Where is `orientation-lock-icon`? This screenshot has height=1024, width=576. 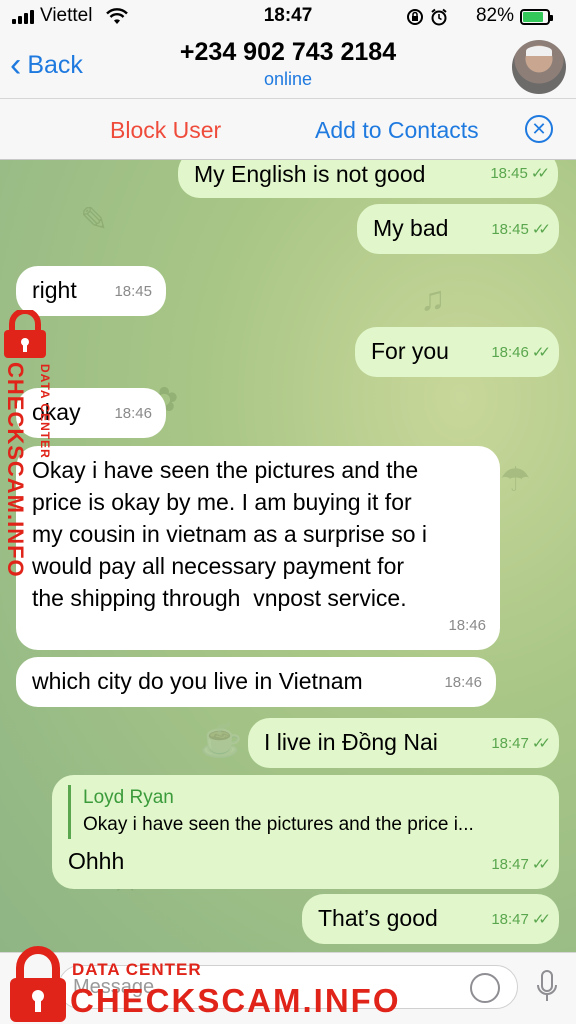
orientation-lock-icon is located at coordinates (415, 17).